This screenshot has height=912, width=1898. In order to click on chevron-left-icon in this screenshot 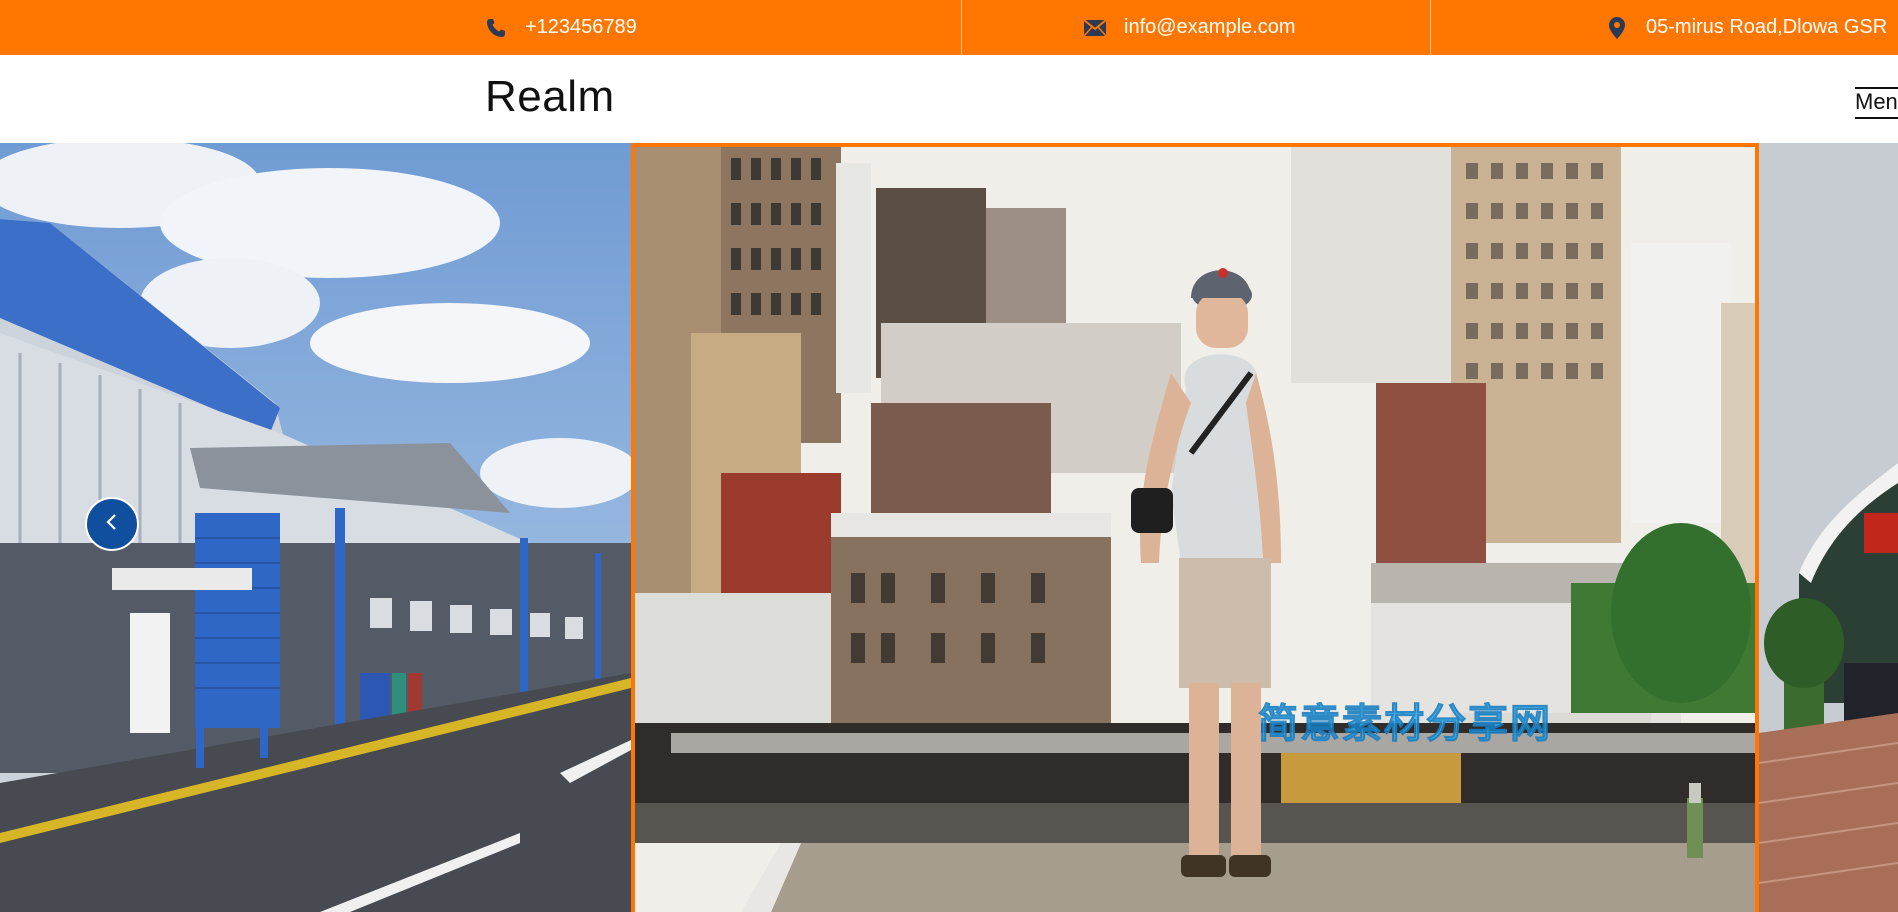, I will do `click(112, 524)`.